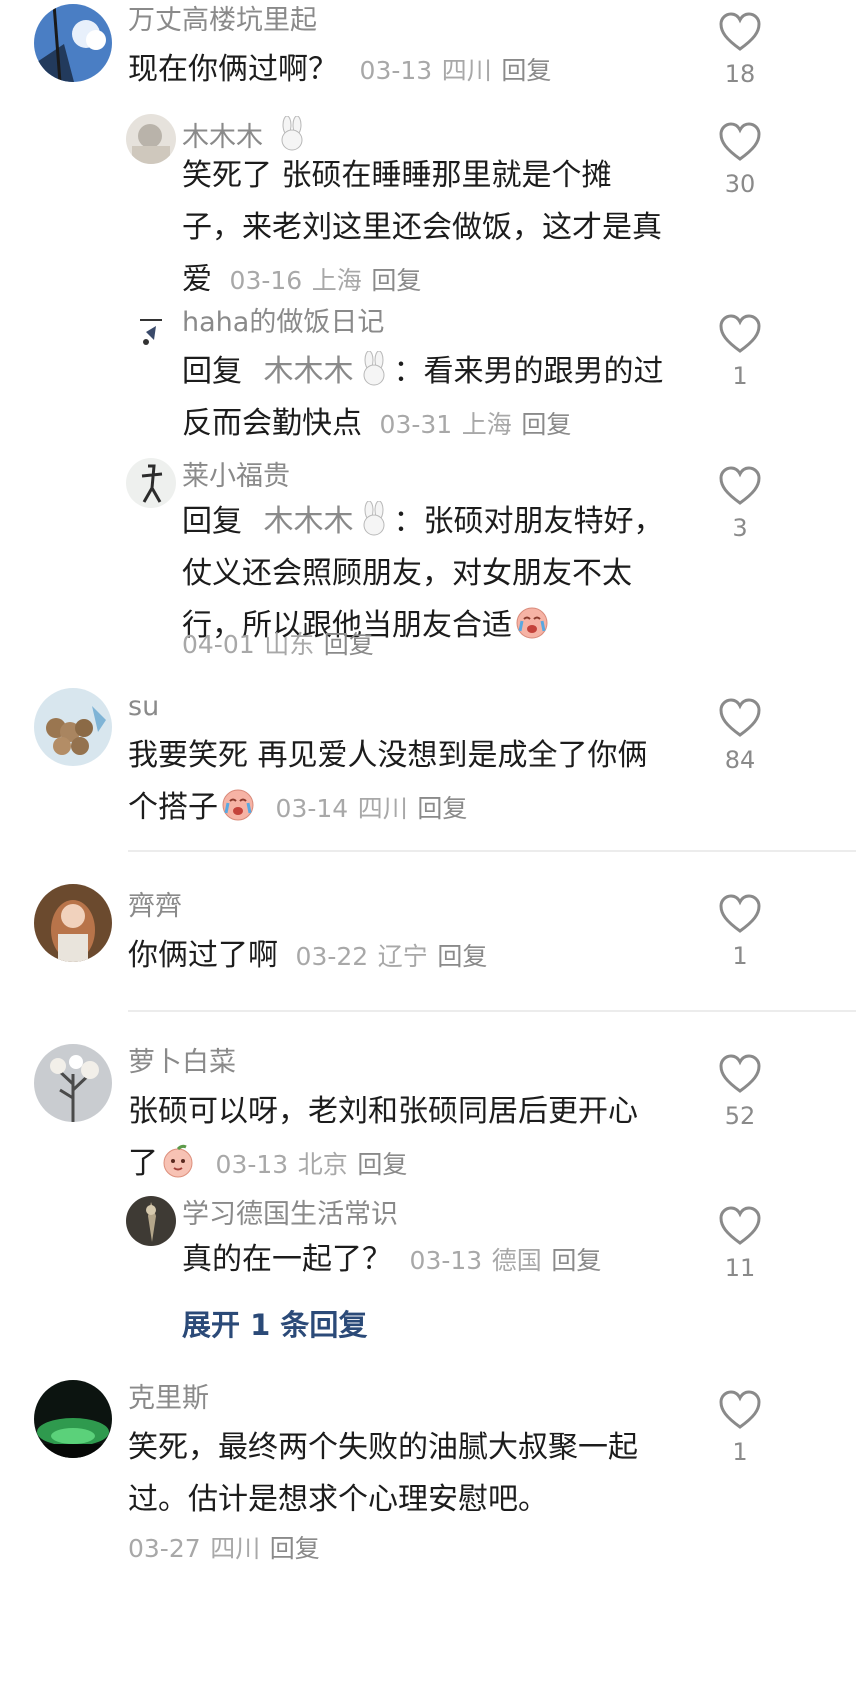  Describe the element at coordinates (740, 760) in the screenshot. I see `like-count: 84` at that location.